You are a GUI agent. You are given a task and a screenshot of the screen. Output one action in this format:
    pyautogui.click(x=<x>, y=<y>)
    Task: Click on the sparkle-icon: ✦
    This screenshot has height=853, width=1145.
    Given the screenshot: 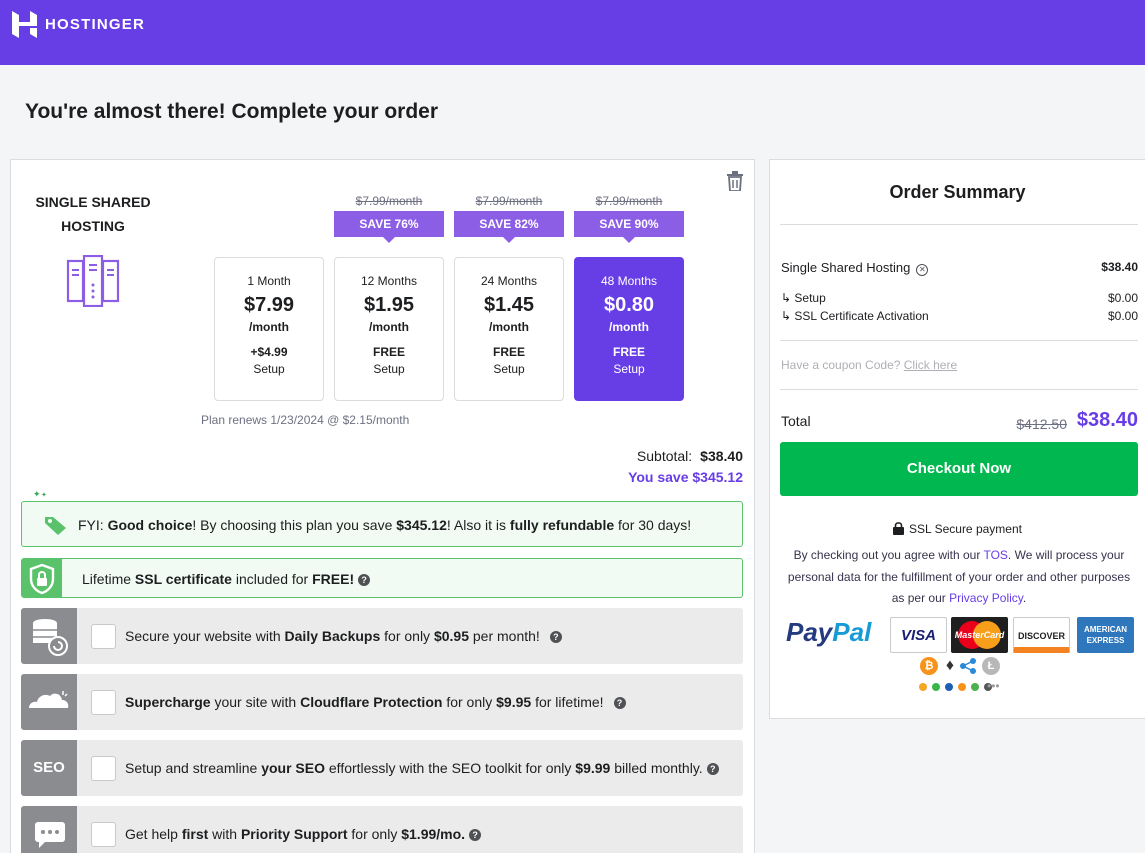 What is the action you would take?
    pyautogui.click(x=44, y=495)
    